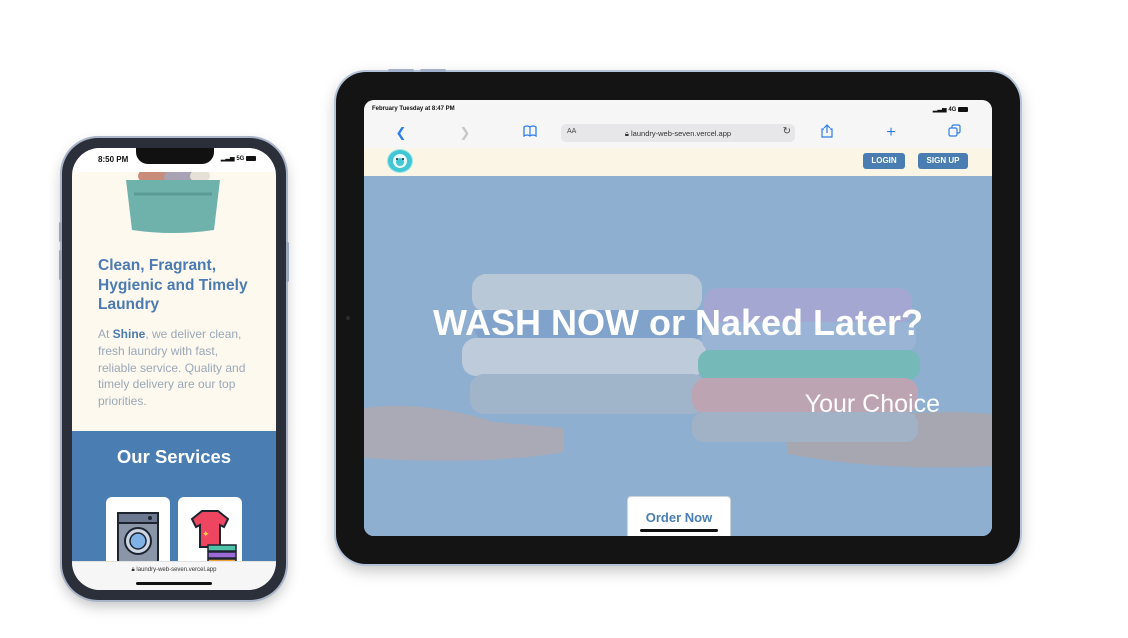 This screenshot has height=638, width=1128. What do you see at coordinates (884, 161) in the screenshot?
I see `login-button: LOGIN` at bounding box center [884, 161].